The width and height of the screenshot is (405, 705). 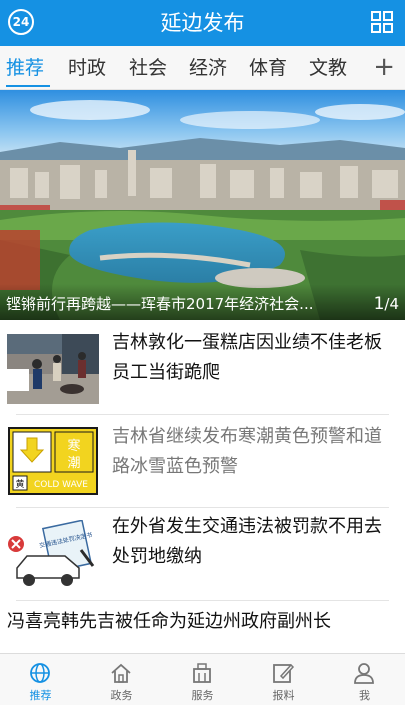 I want to click on banner-page-total: 4, so click(x=394, y=304).